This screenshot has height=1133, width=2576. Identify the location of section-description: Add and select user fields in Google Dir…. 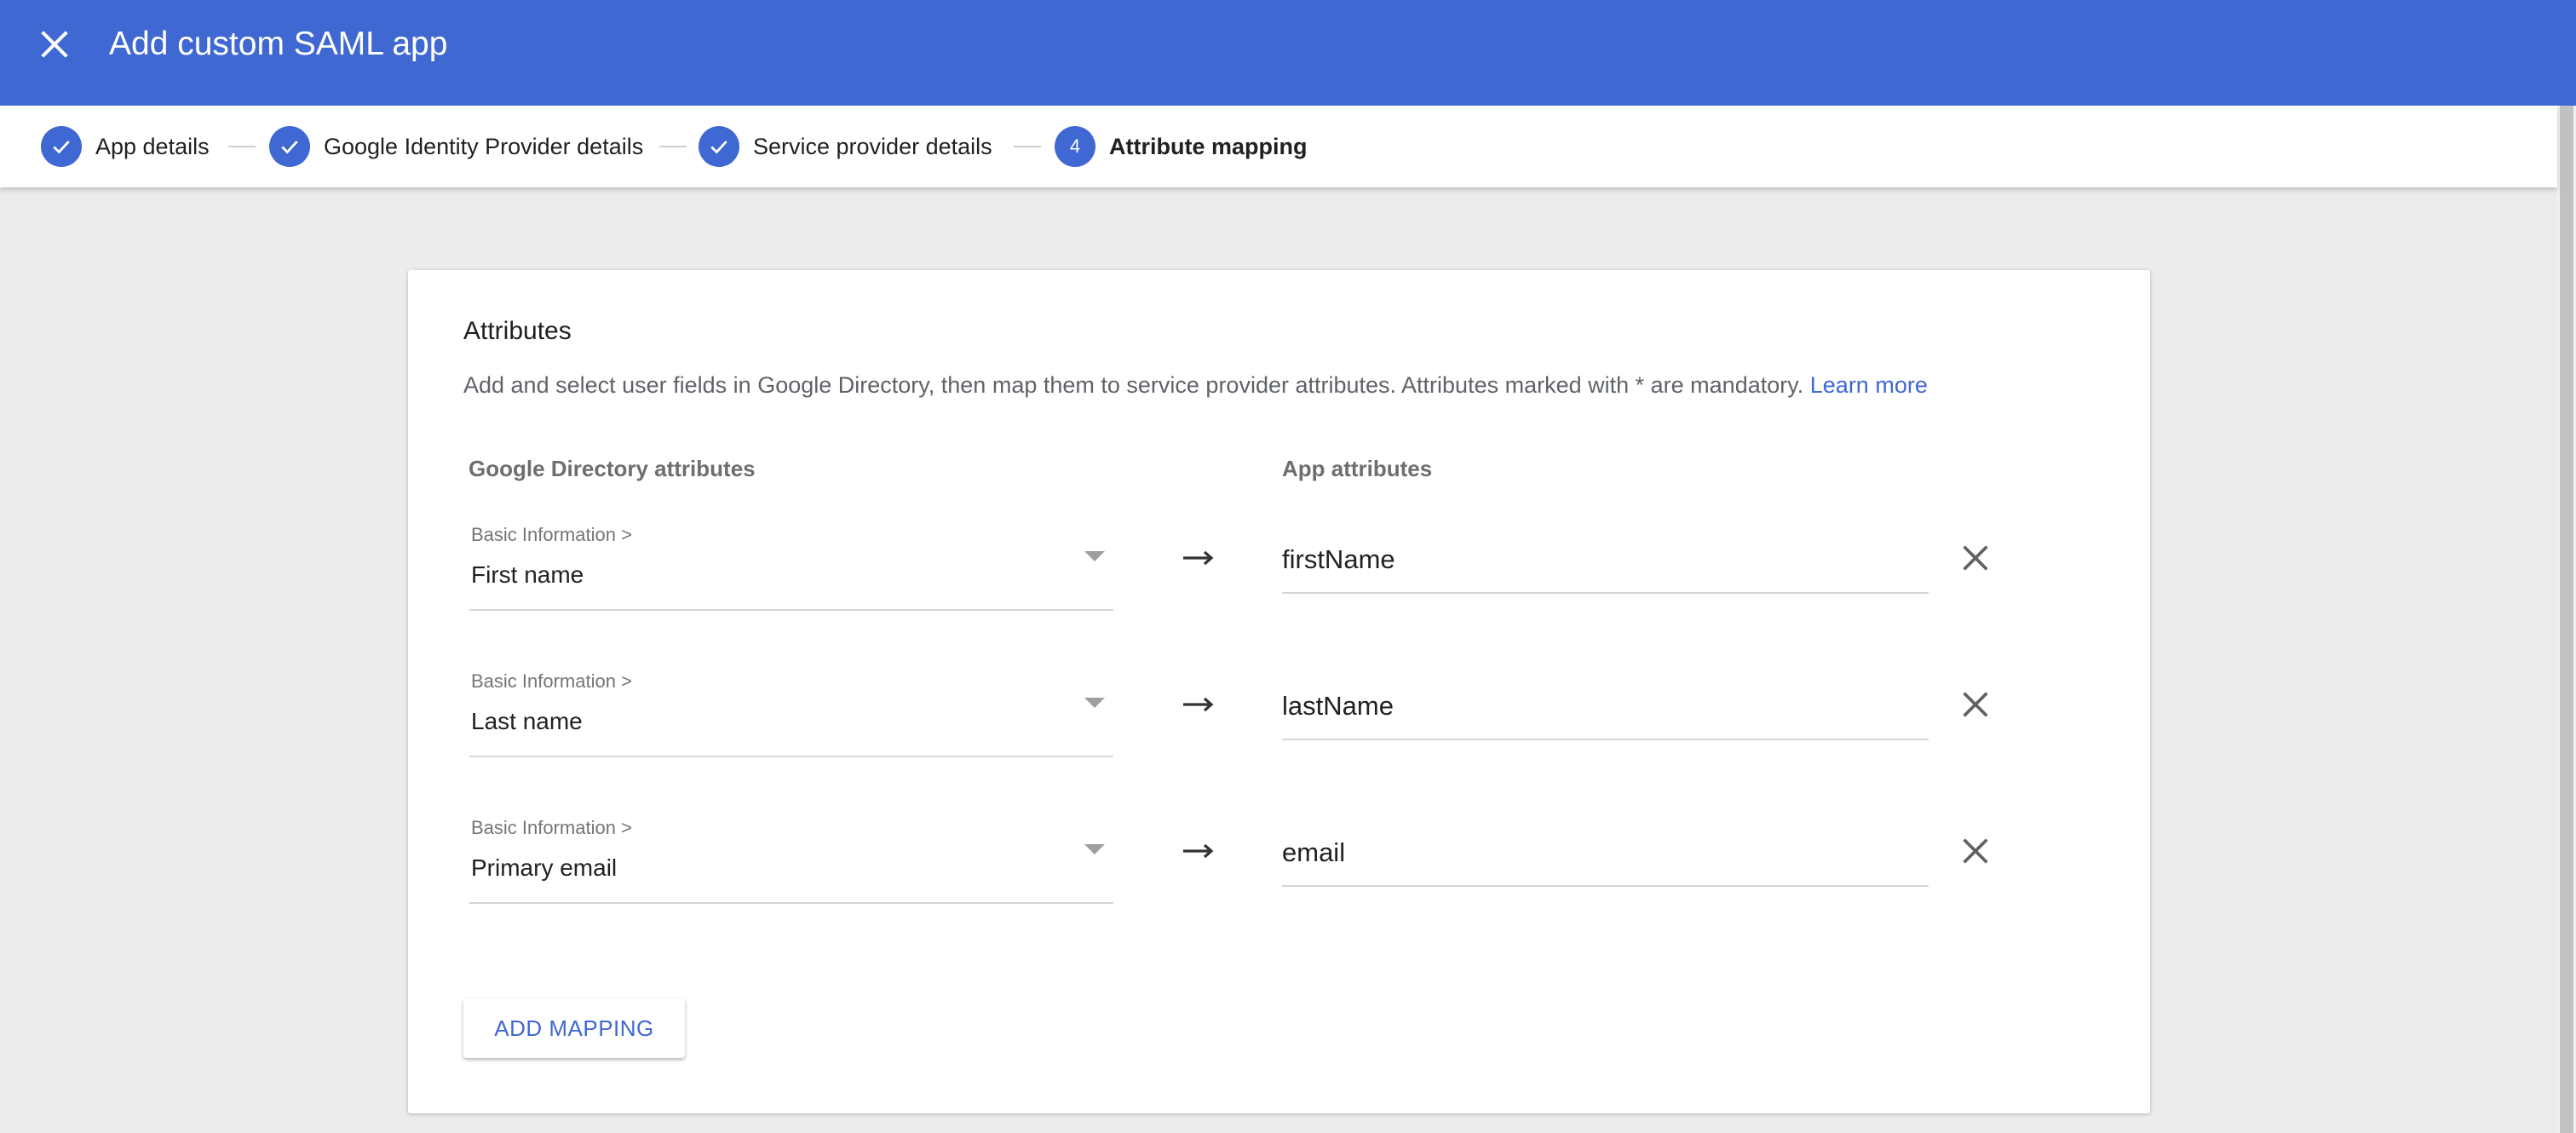
(1195, 386).